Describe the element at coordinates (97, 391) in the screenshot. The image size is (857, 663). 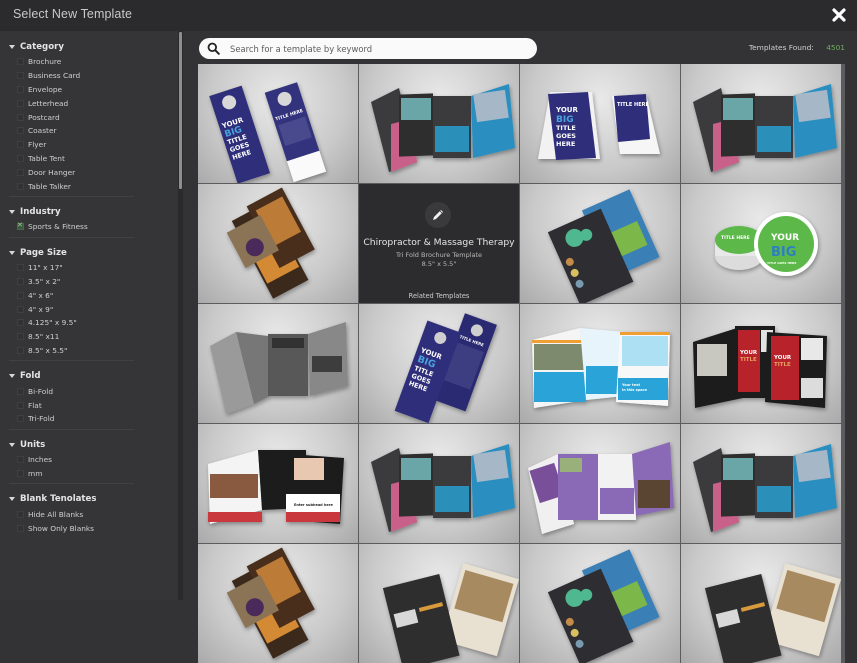
I see `filter-option: Bi-Fold` at that location.